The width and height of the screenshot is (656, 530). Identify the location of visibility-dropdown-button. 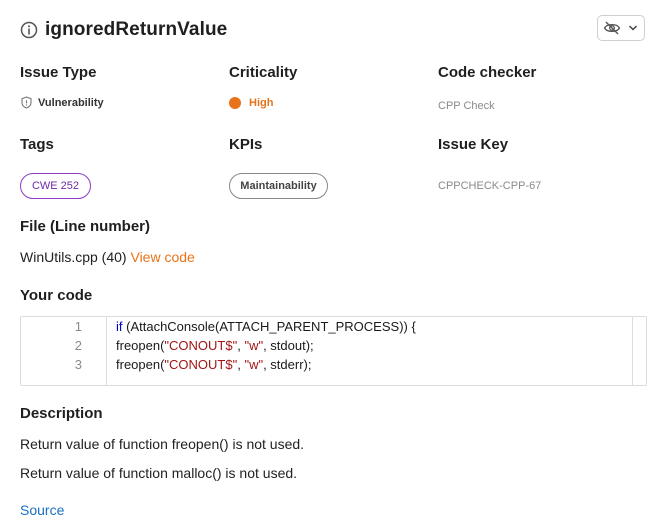
(621, 28).